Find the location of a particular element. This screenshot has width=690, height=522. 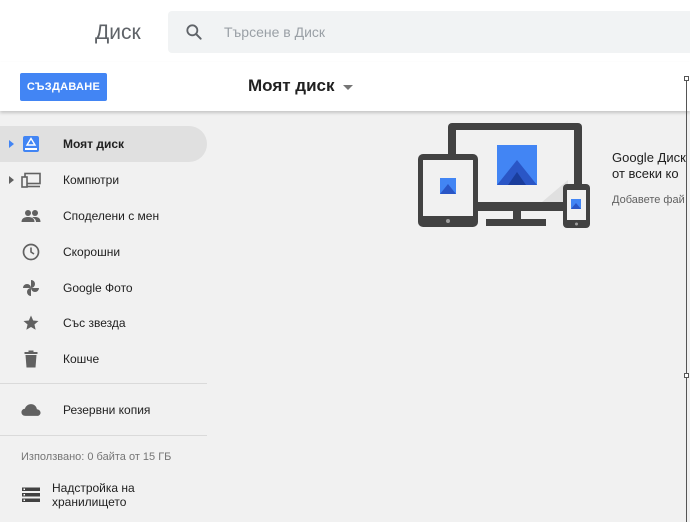

search-icon is located at coordinates (194, 32).